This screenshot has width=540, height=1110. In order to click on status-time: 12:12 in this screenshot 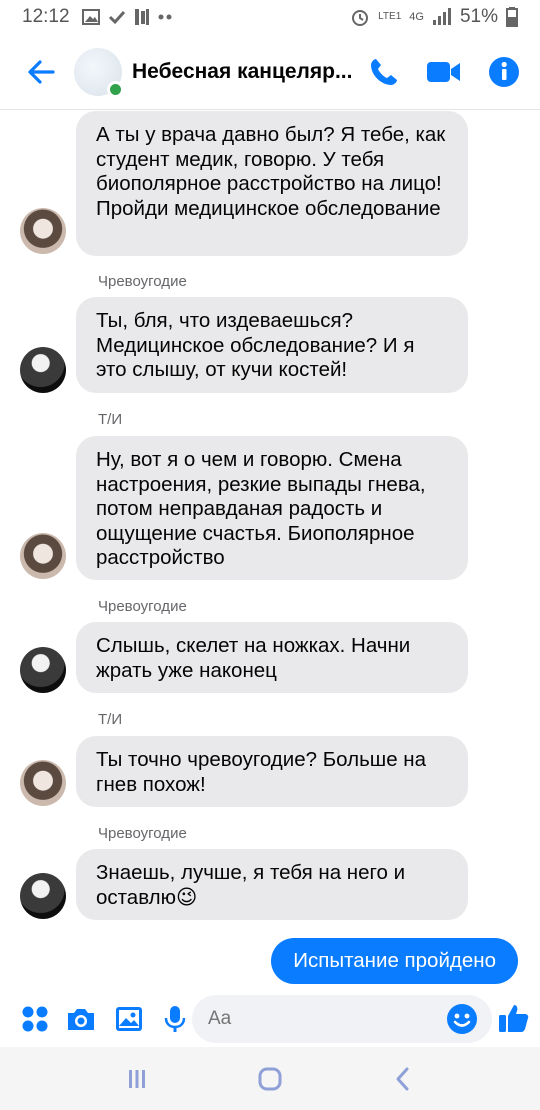, I will do `click(46, 16)`.